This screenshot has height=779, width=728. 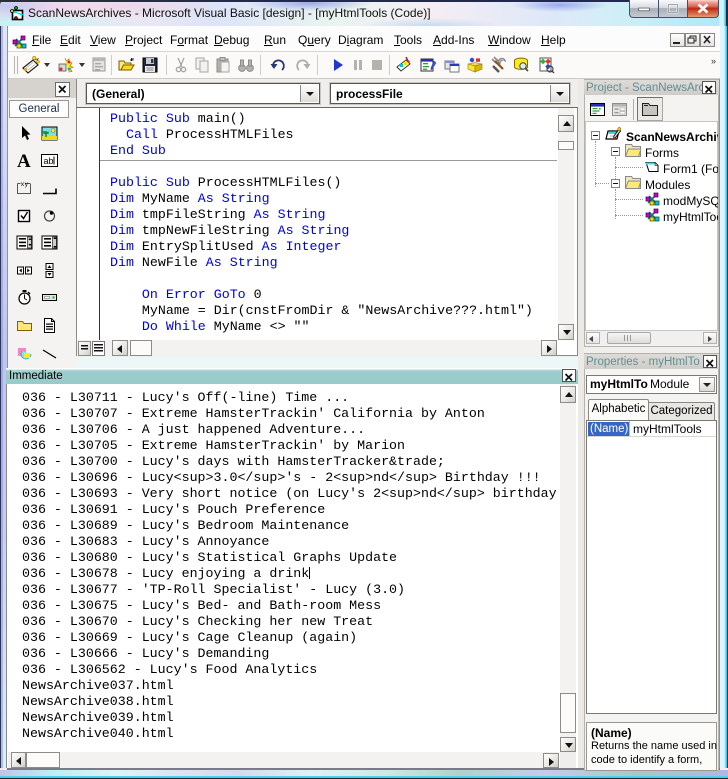 I want to click on svg-text: xy, so click(x=25, y=184).